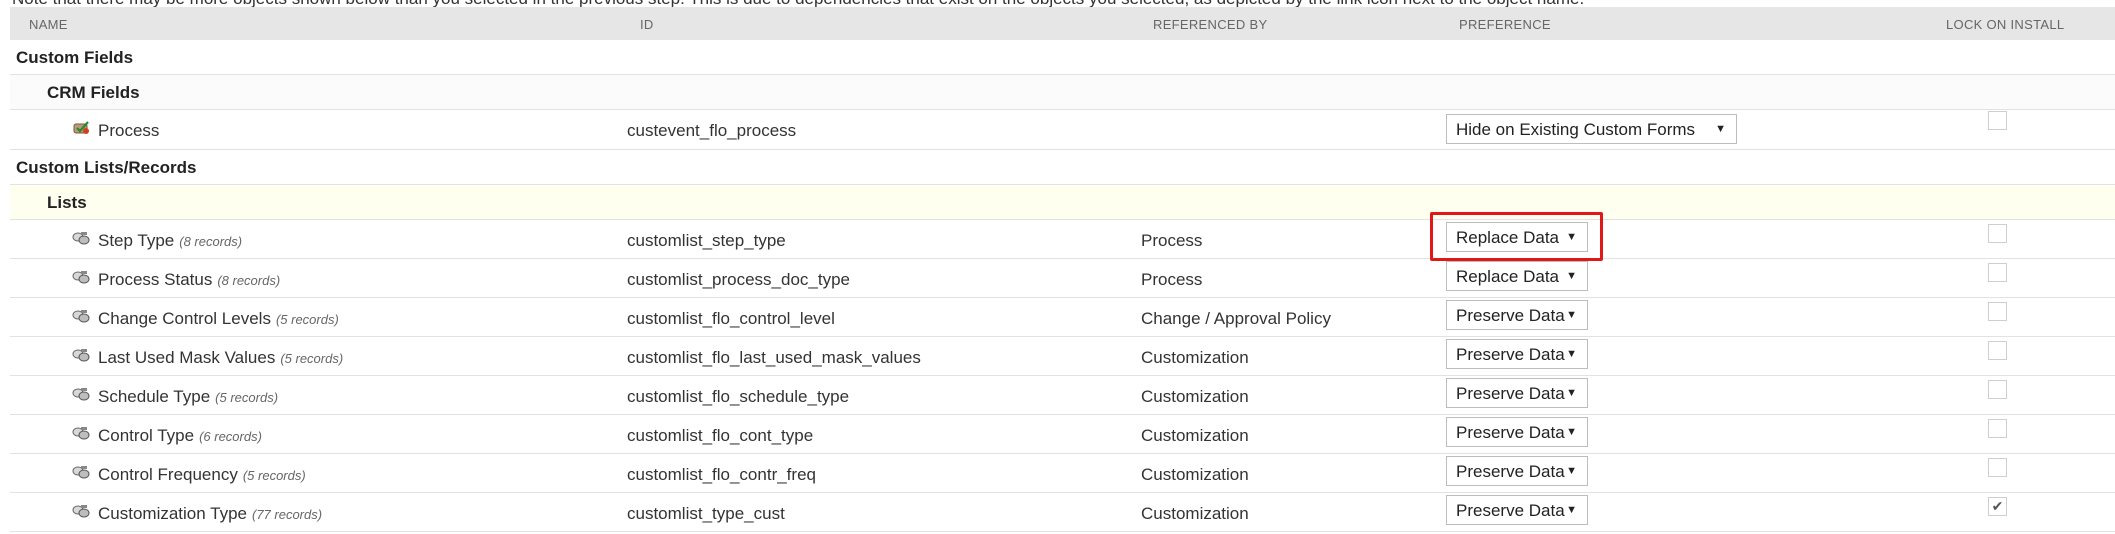 The image size is (2115, 534). Describe the element at coordinates (129, 130) in the screenshot. I see `row-name-label: Process` at that location.